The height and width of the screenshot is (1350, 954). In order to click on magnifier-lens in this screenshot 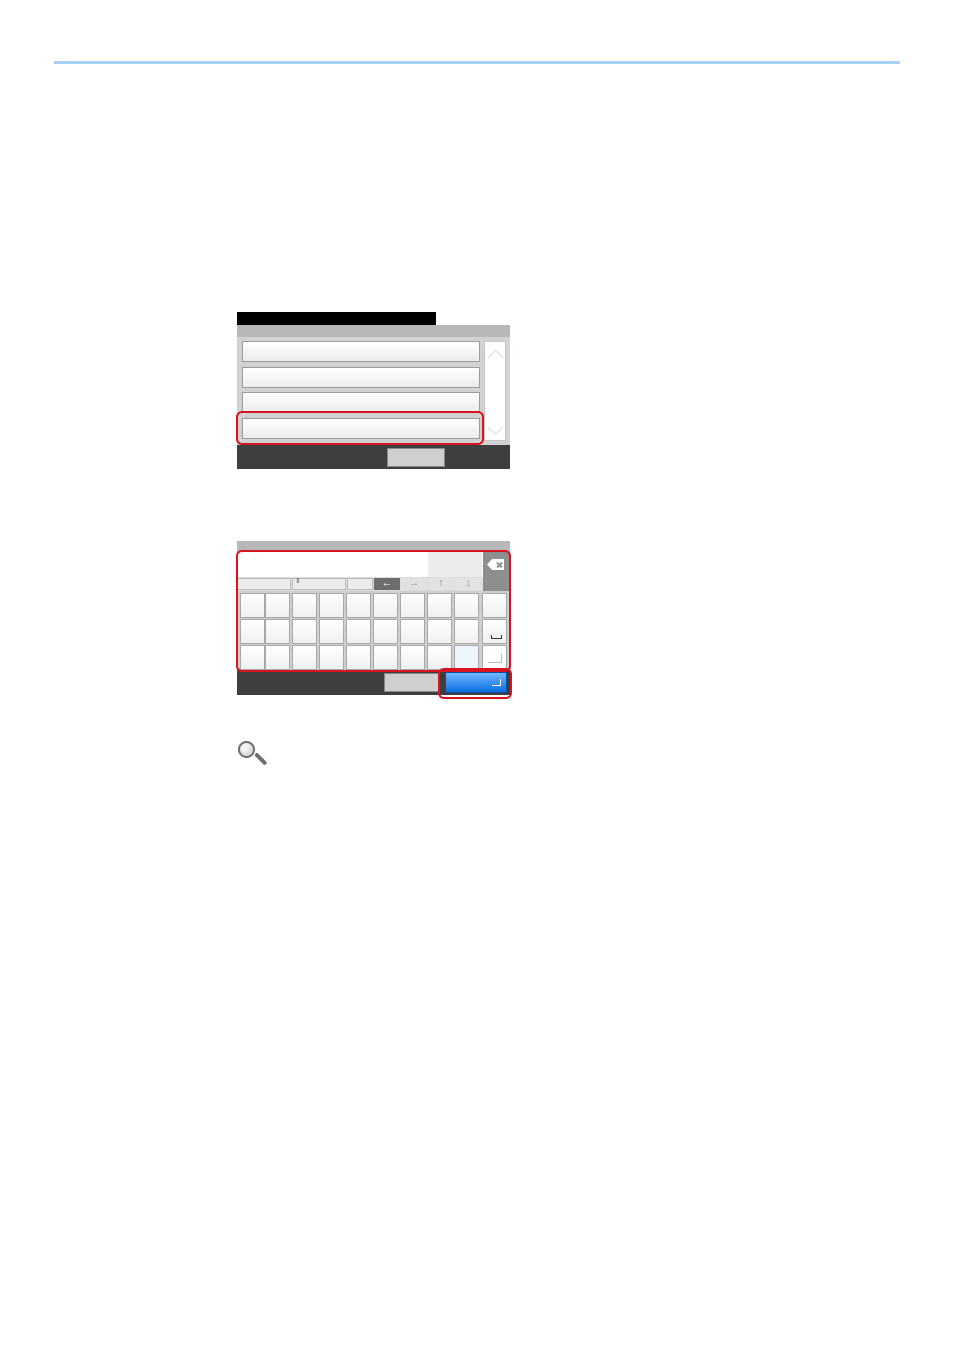, I will do `click(246, 749)`.